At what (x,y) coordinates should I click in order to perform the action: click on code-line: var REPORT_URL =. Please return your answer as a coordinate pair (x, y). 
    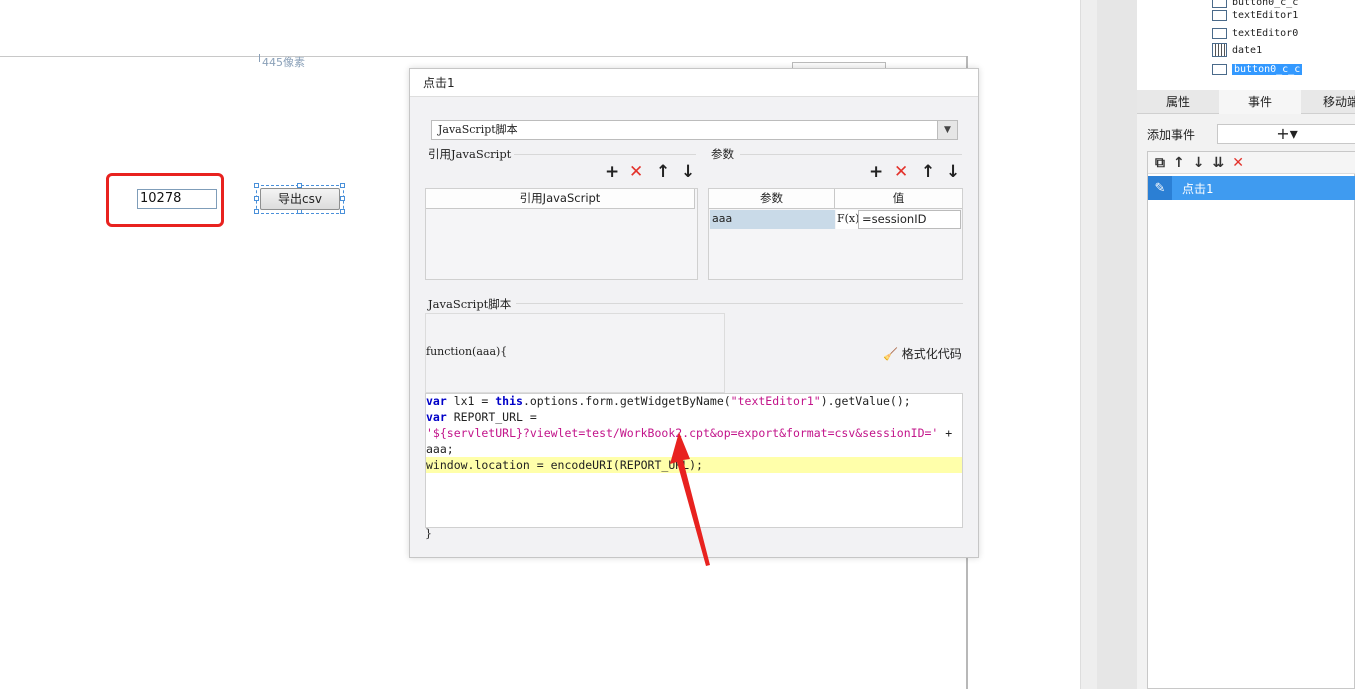
    Looking at the image, I should click on (481, 417).